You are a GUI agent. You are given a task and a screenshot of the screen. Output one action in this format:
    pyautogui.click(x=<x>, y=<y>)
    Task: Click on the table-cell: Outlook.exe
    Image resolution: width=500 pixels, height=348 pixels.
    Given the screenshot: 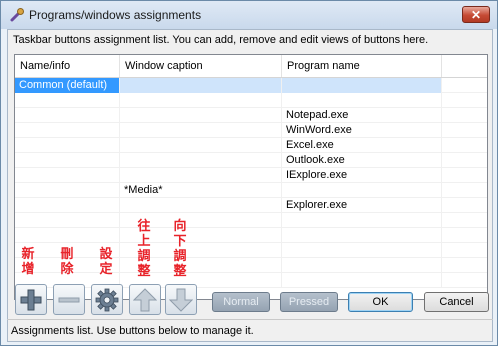 What is the action you would take?
    pyautogui.click(x=362, y=160)
    